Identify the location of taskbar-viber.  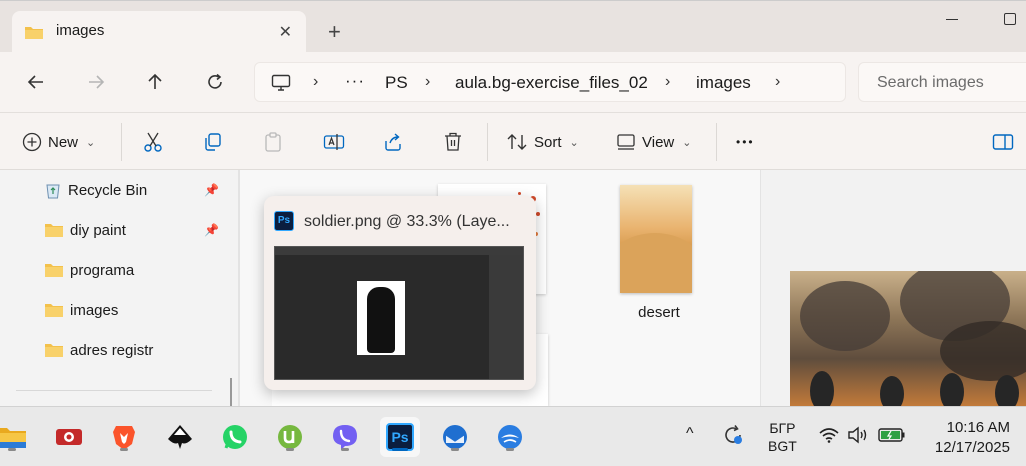
(345, 437).